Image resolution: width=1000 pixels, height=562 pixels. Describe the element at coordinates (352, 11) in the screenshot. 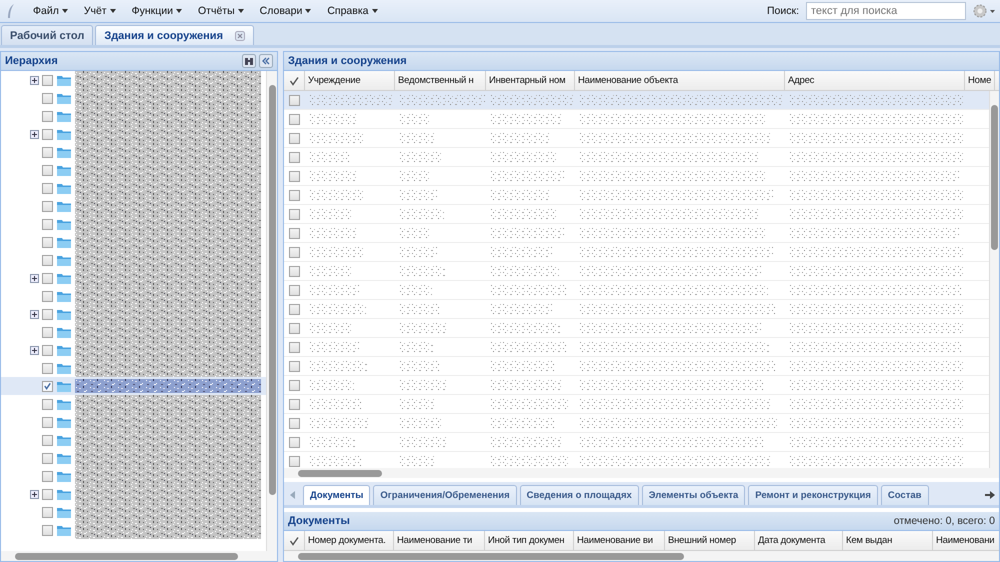

I see `menu-item: Справка` at that location.